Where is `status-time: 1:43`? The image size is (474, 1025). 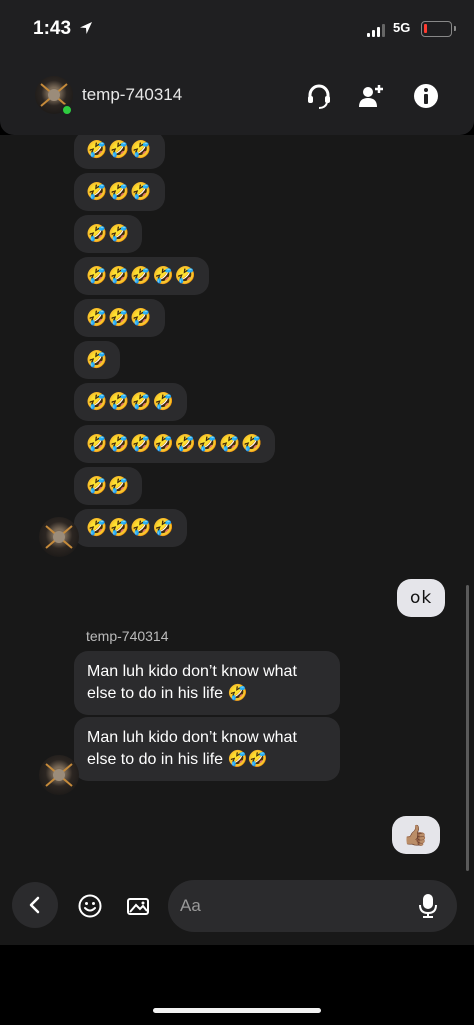 status-time: 1:43 is located at coordinates (52, 28).